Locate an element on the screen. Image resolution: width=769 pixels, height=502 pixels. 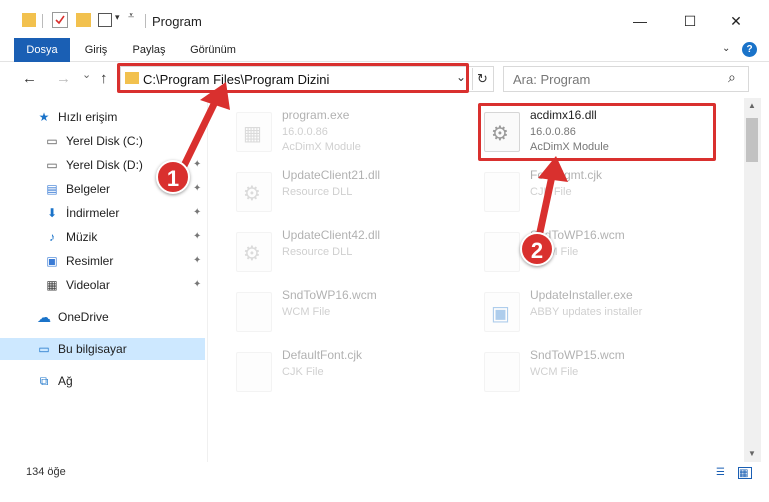
sidebar-item-pictures: ▣ Resimler ✦ is located at coordinates (102, 261).